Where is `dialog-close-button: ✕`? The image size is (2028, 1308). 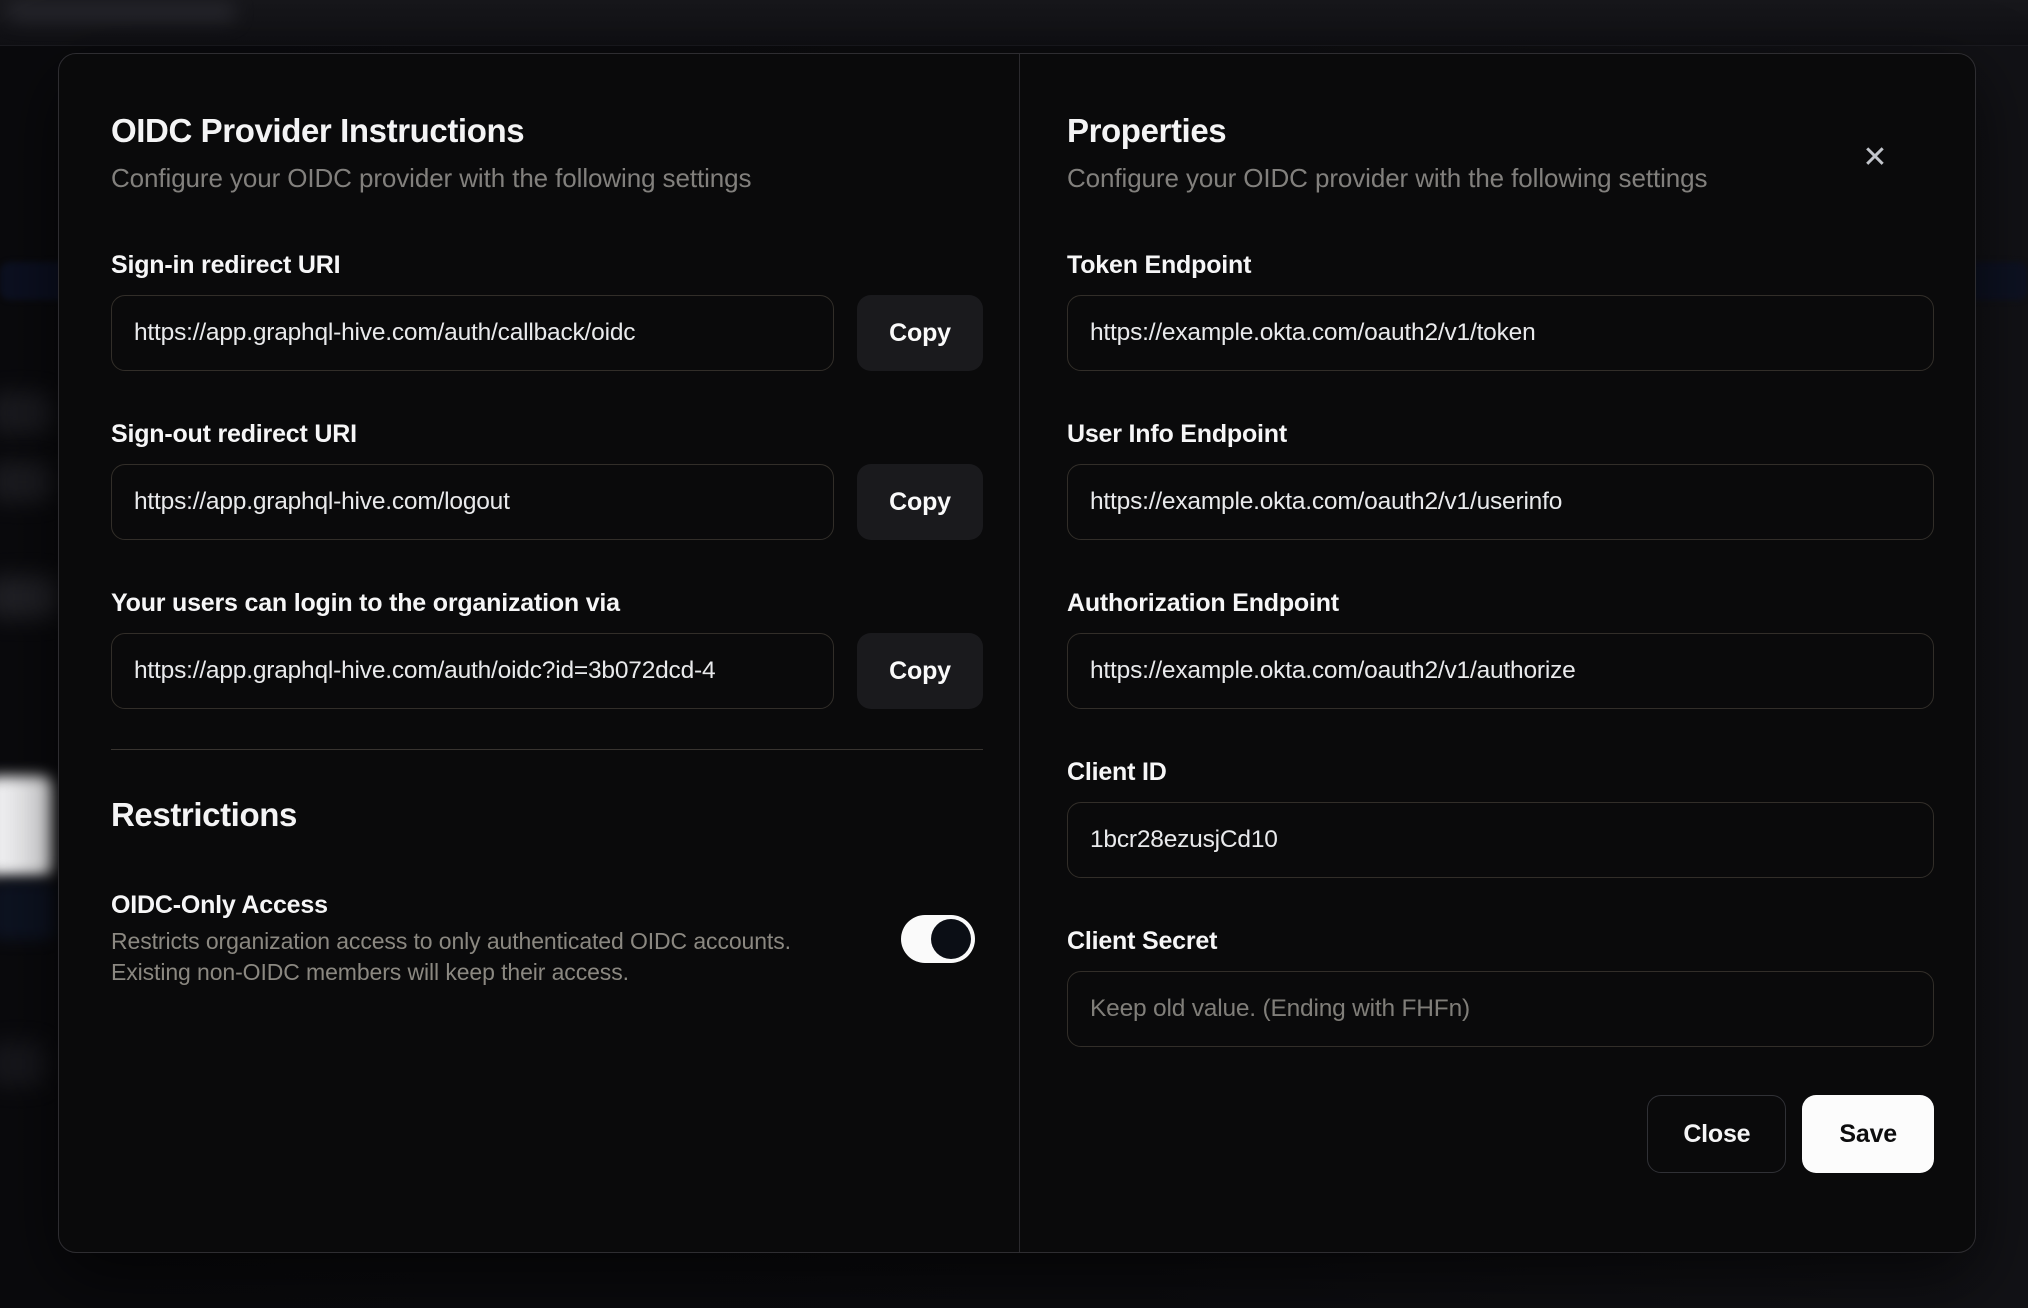
dialog-close-button: ✕ is located at coordinates (1875, 158).